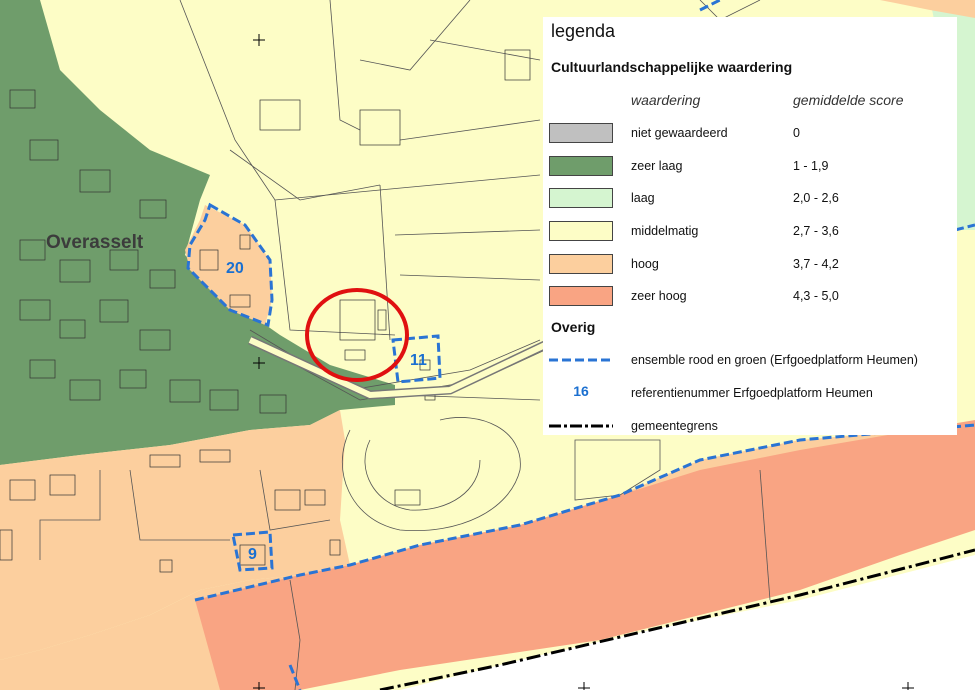 Image resolution: width=975 pixels, height=690 pixels. What do you see at coordinates (750, 232) in the screenshot?
I see `legend-class-middelmatig: middelmatig 2,7 - 3,6` at bounding box center [750, 232].